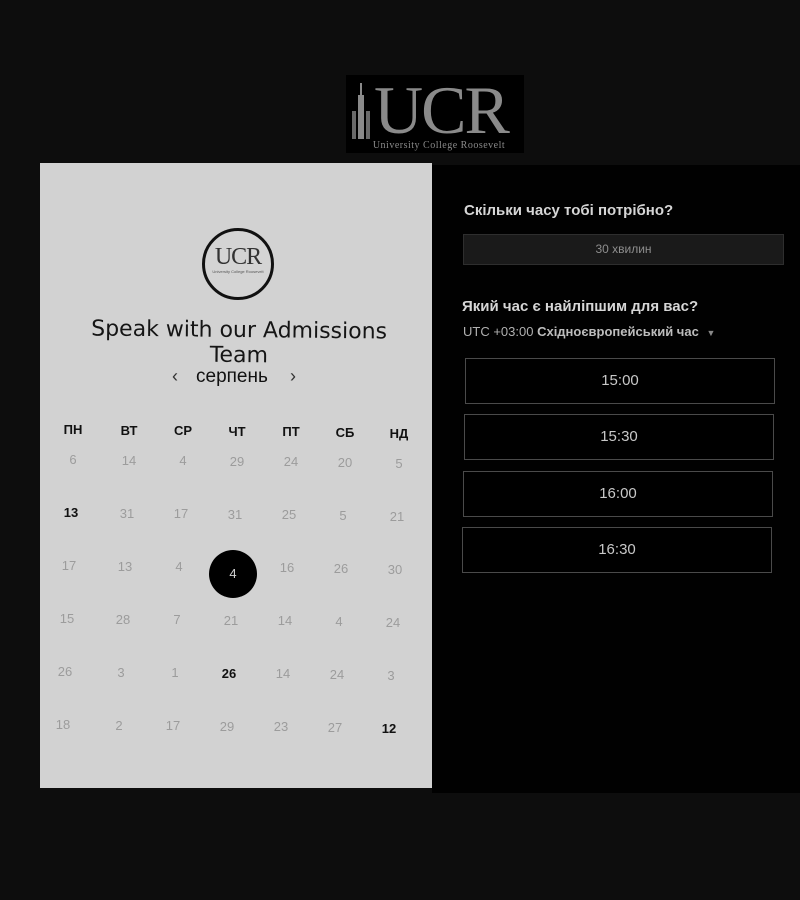  I want to click on calendar-day: 15, so click(67, 619).